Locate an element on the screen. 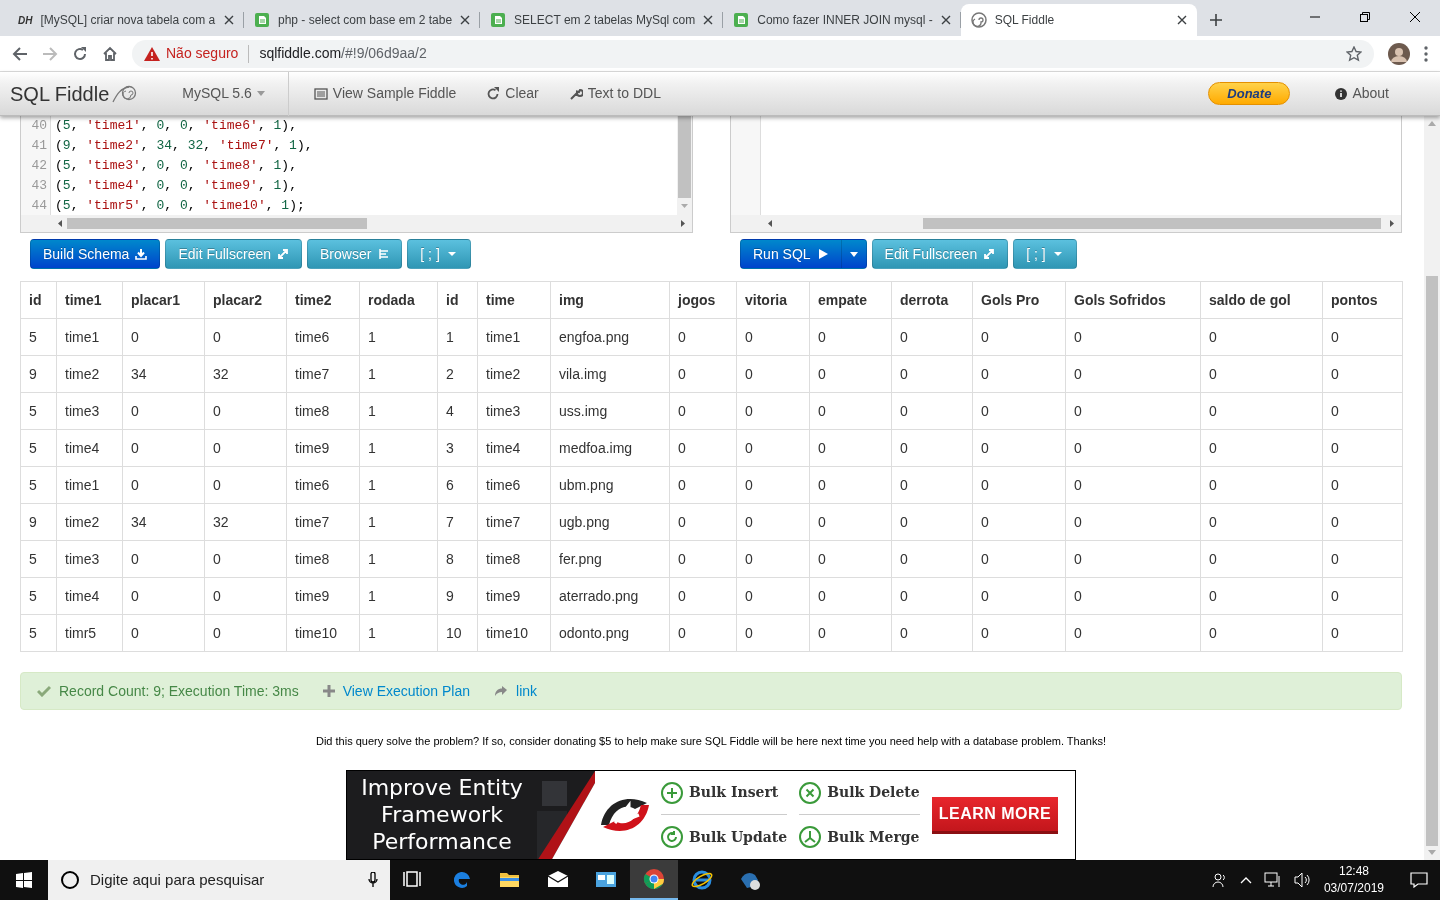 The height and width of the screenshot is (900, 1440). table-cell: ubm.png is located at coordinates (610, 485).